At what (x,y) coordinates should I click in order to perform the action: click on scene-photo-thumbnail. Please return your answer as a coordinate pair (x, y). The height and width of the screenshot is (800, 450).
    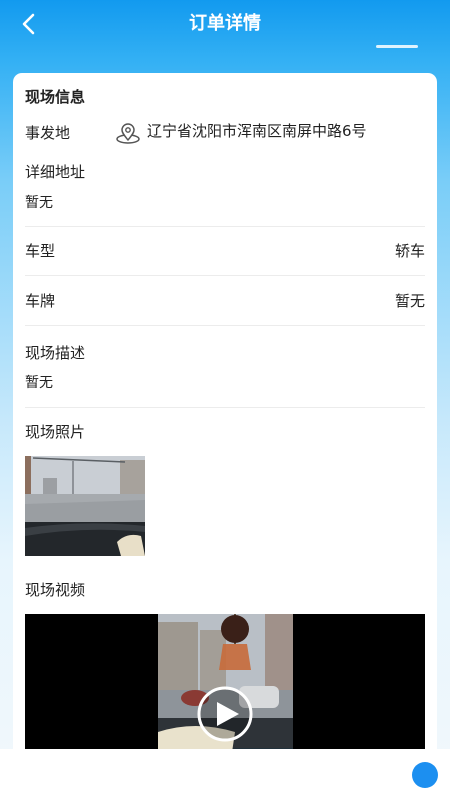
    Looking at the image, I should click on (85, 506).